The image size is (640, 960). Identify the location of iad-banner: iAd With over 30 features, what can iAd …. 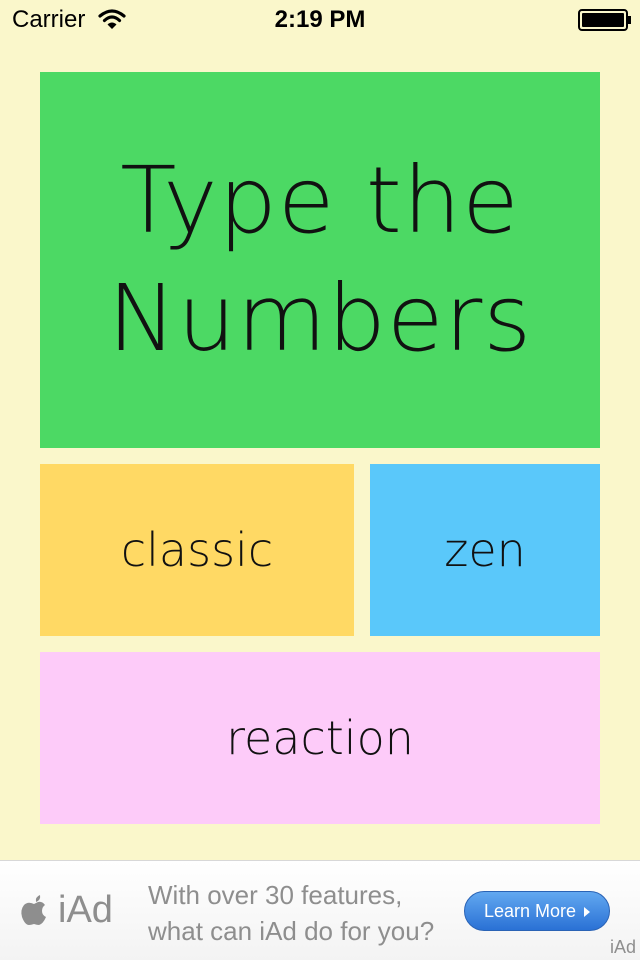
(320, 910).